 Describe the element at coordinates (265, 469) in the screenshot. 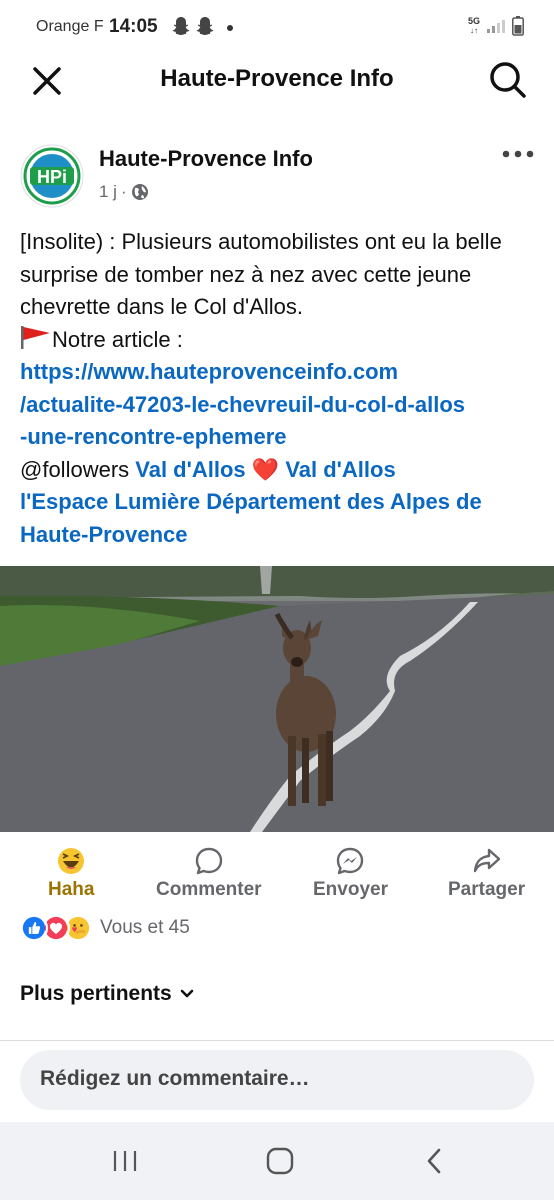

I see `heart-emoji: ❤️` at that location.